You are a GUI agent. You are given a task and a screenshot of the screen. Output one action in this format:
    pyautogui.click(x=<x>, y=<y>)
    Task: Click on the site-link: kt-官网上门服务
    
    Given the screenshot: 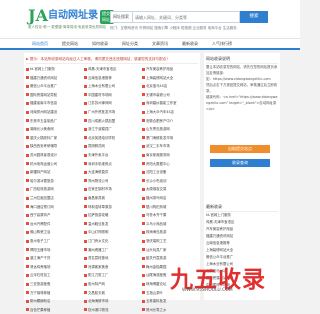 What is the action you would take?
    pyautogui.click(x=54, y=69)
    